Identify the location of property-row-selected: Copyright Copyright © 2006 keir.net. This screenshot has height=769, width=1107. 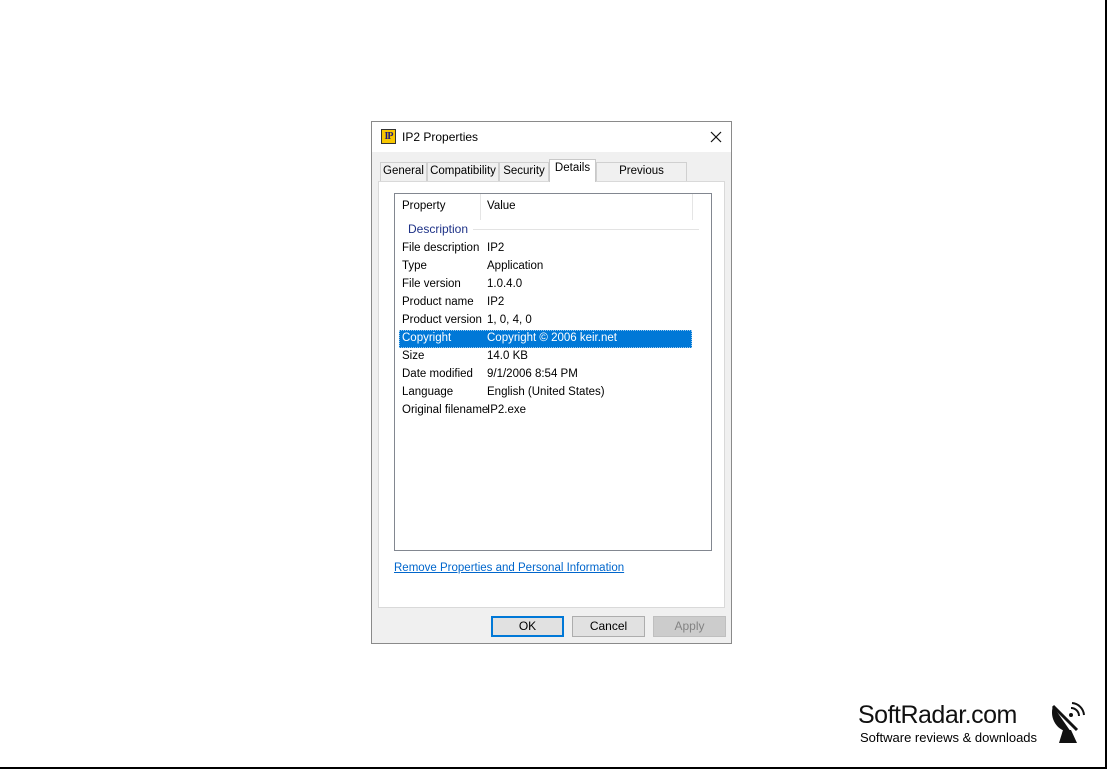
(545, 339).